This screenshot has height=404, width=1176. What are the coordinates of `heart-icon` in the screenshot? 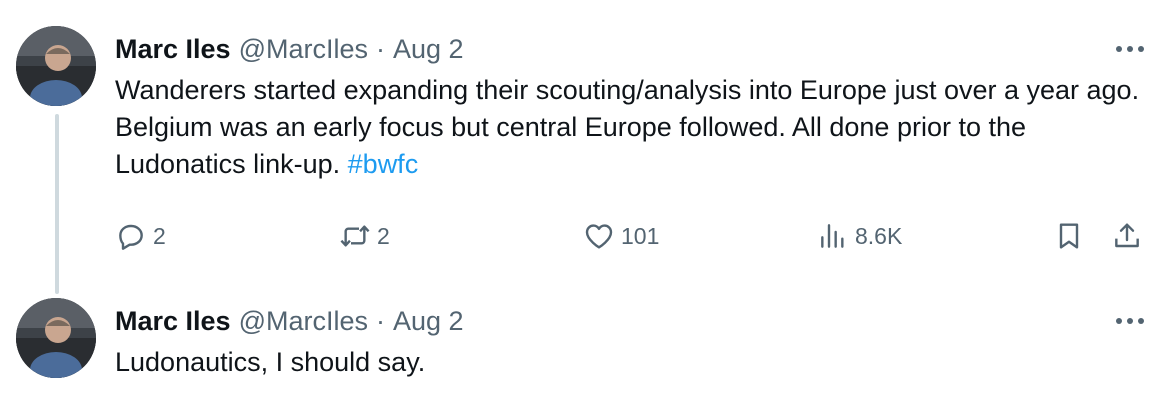 It's located at (599, 236).